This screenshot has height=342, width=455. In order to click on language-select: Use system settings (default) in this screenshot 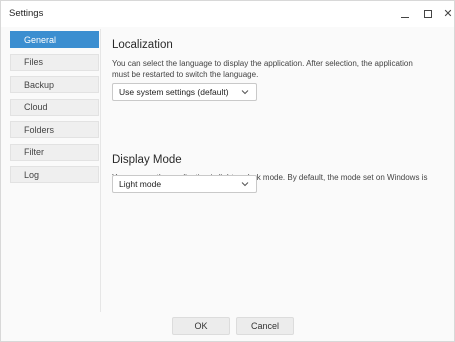, I will do `click(184, 92)`.